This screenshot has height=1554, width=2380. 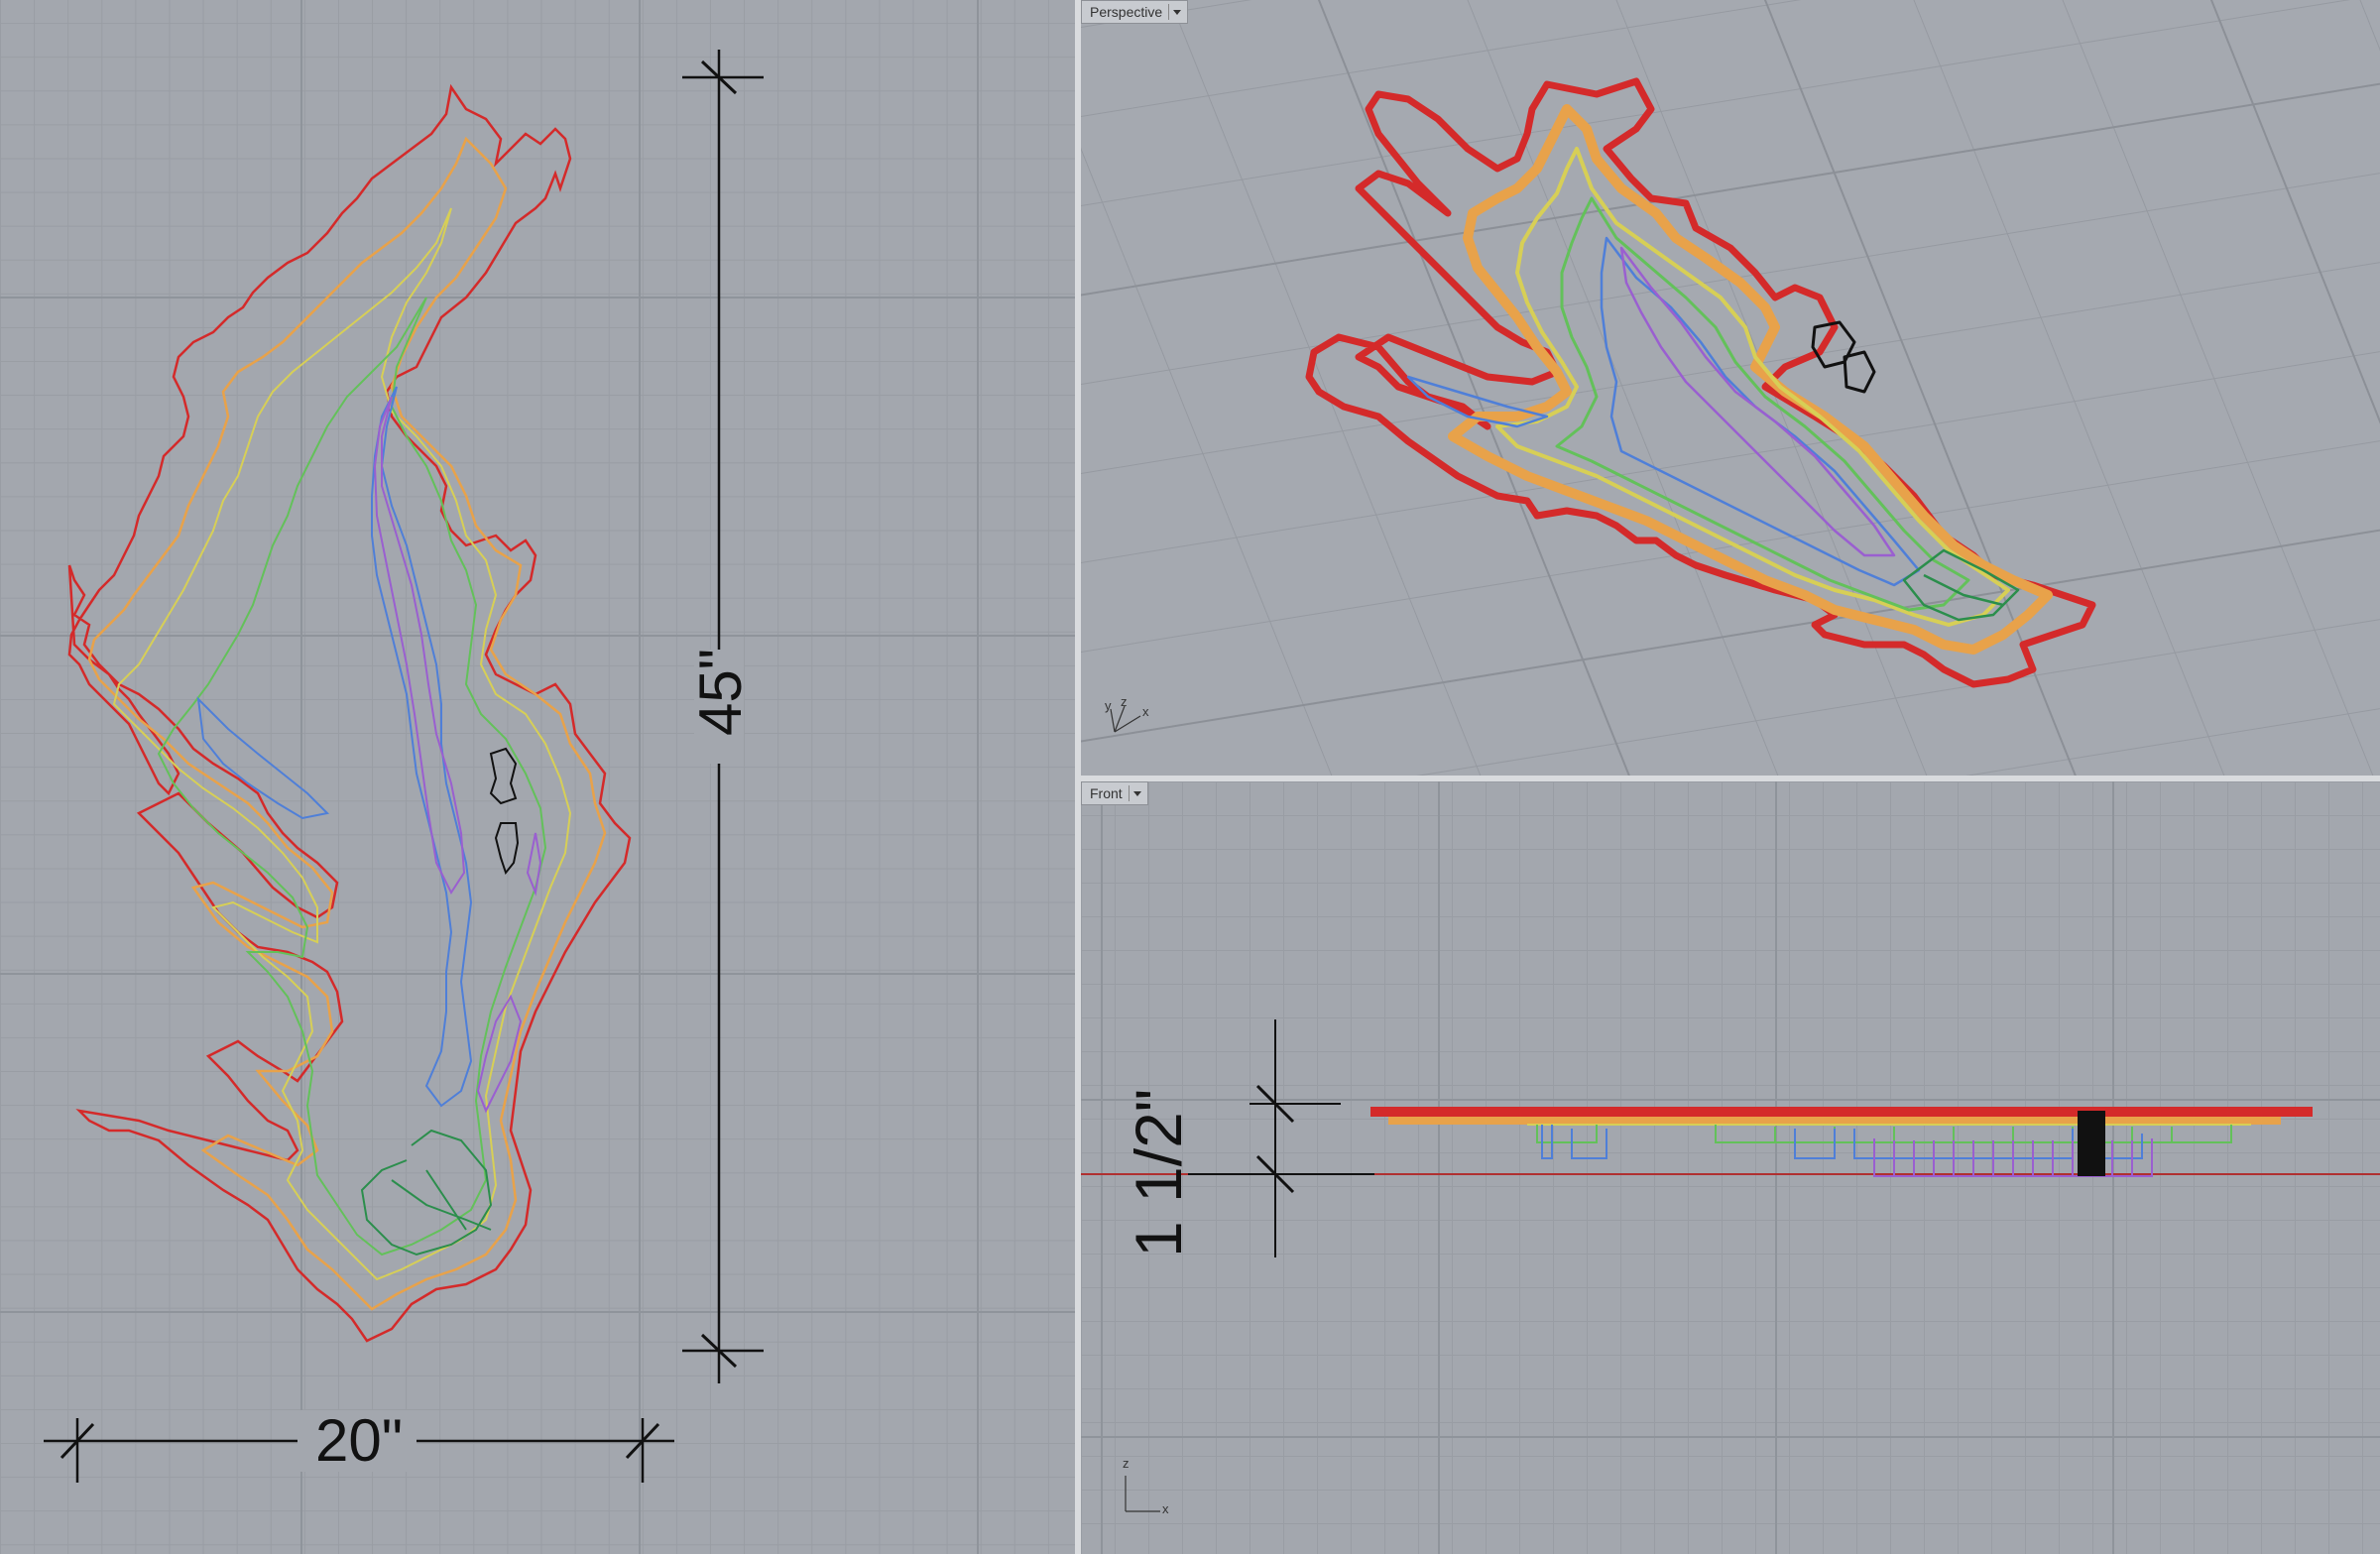 What do you see at coordinates (1108, 705) in the screenshot?
I see `perspective-axis-y-label: y` at bounding box center [1108, 705].